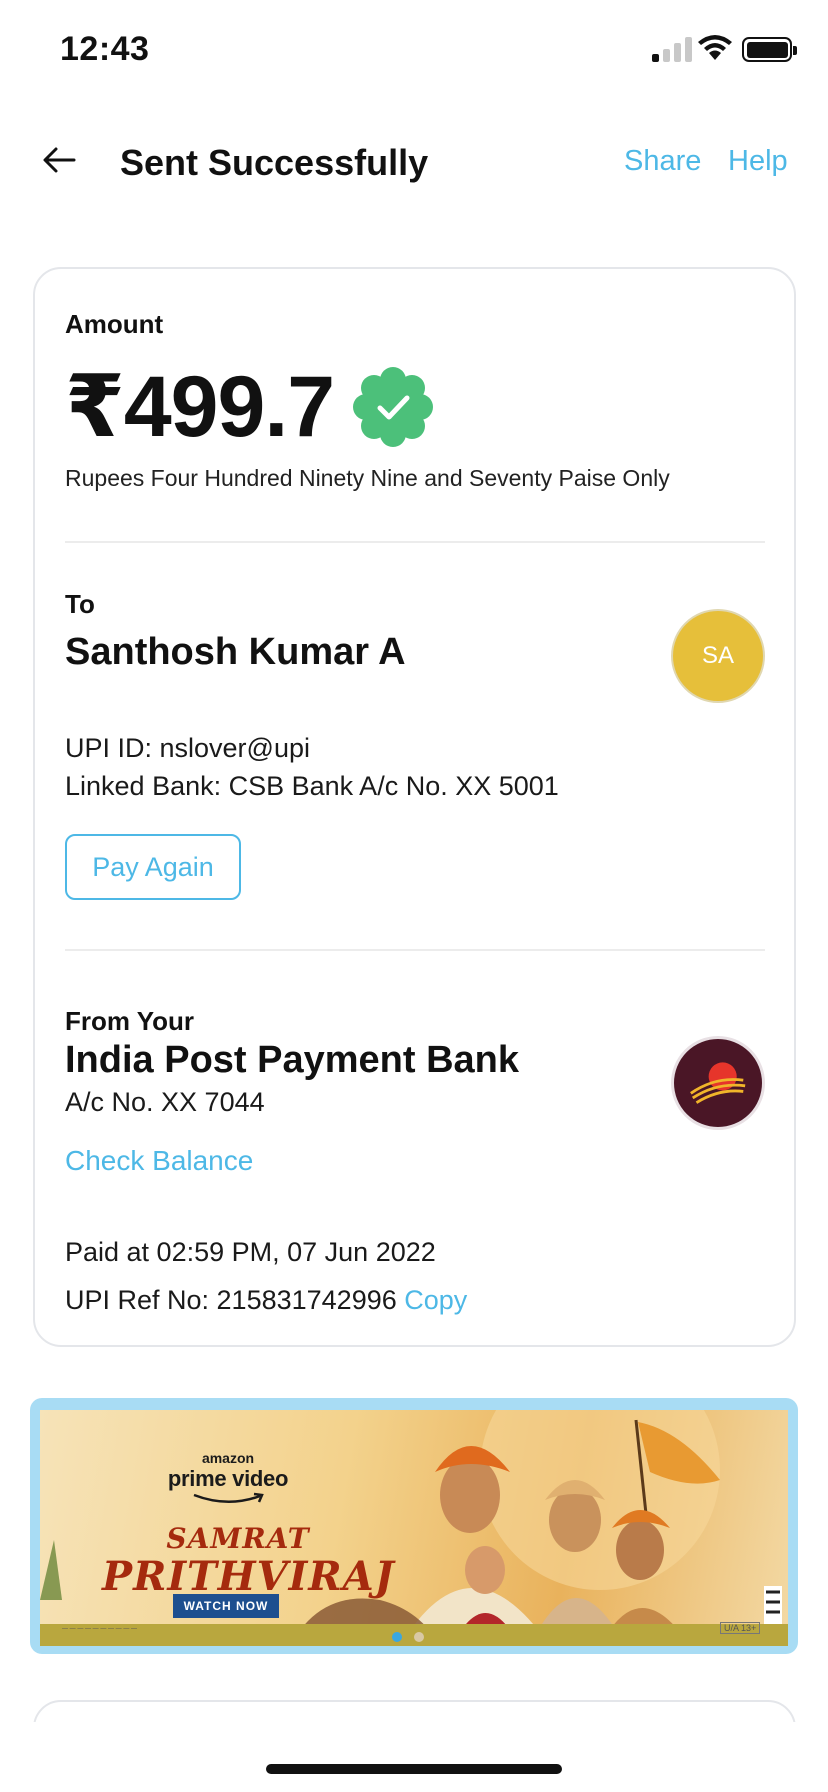 This screenshot has height=1792, width=828. I want to click on cellular-signal-icon, so click(672, 49).